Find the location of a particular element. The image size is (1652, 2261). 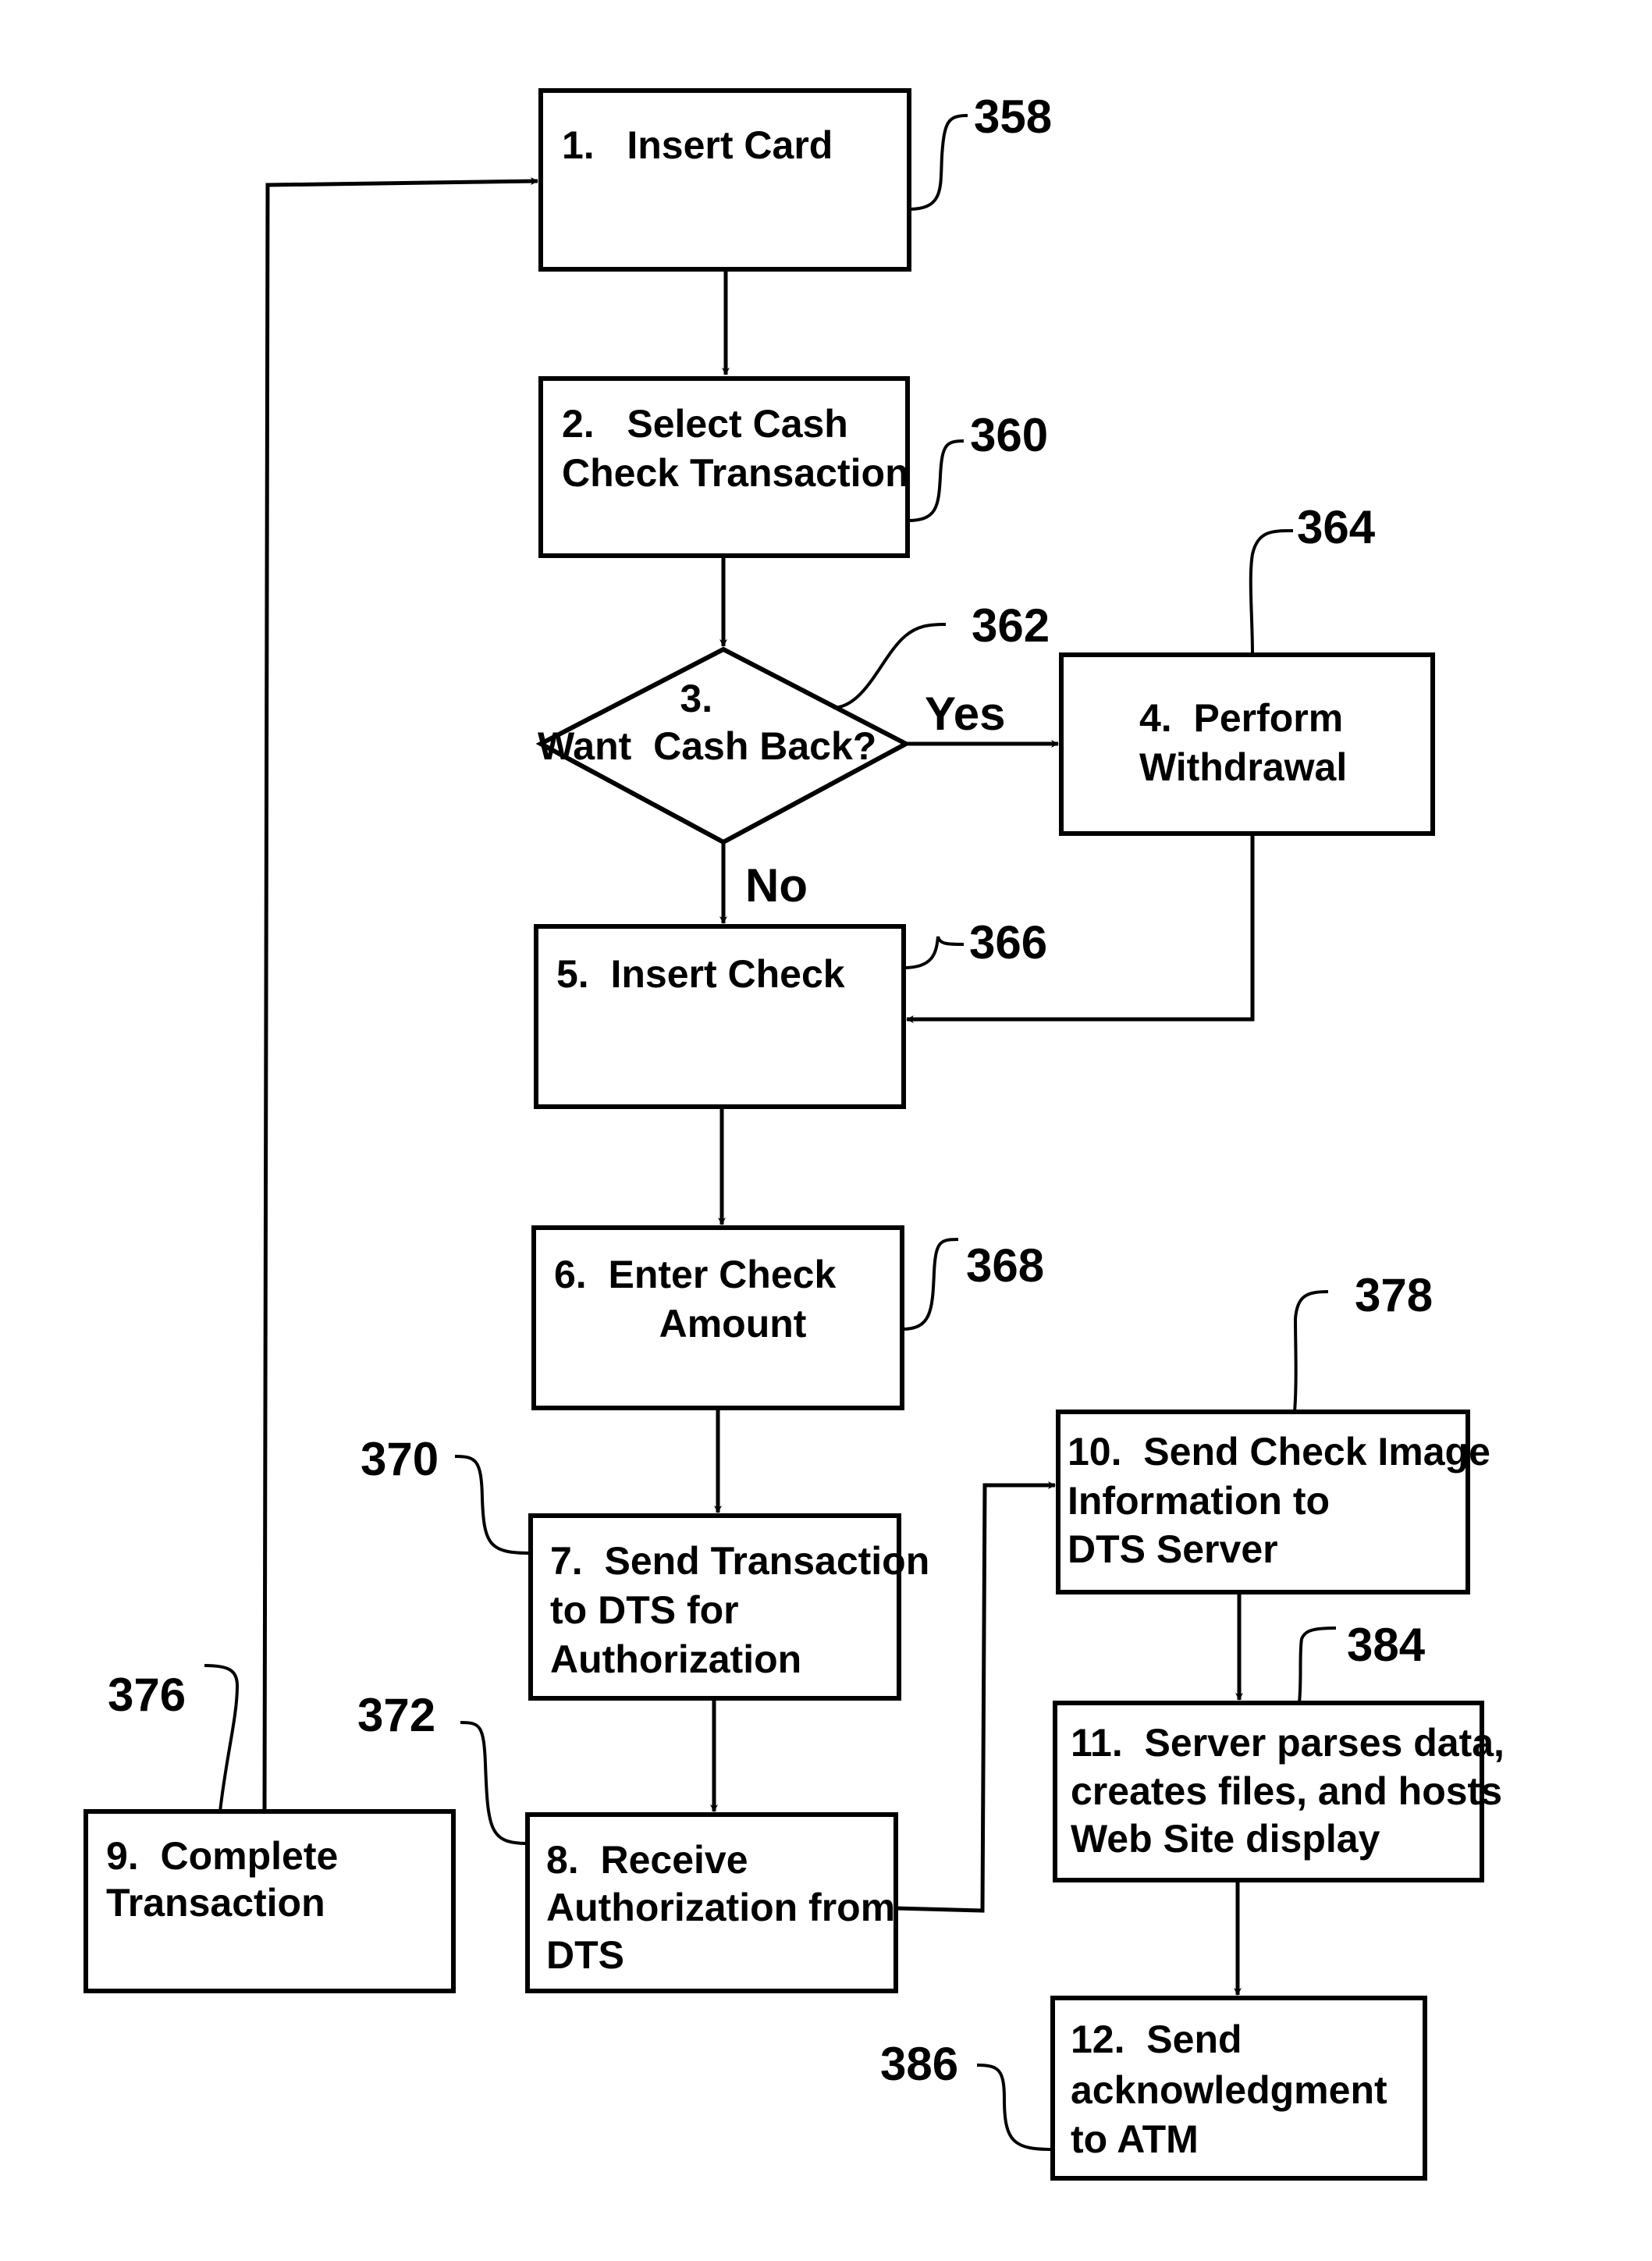

ref-364: 364 is located at coordinates (1337, 527).